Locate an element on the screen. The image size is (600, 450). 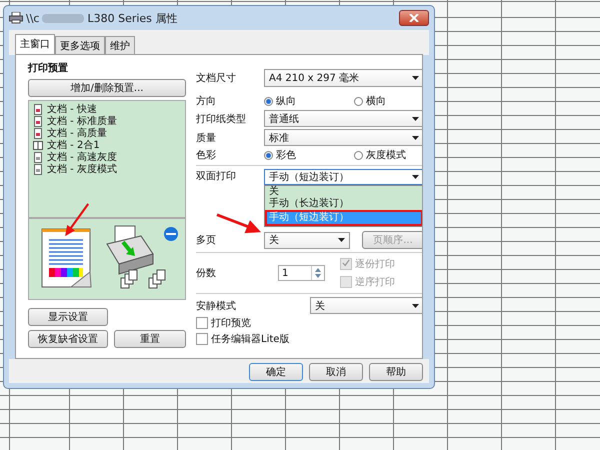
field-label: 份数 is located at coordinates (206, 273).